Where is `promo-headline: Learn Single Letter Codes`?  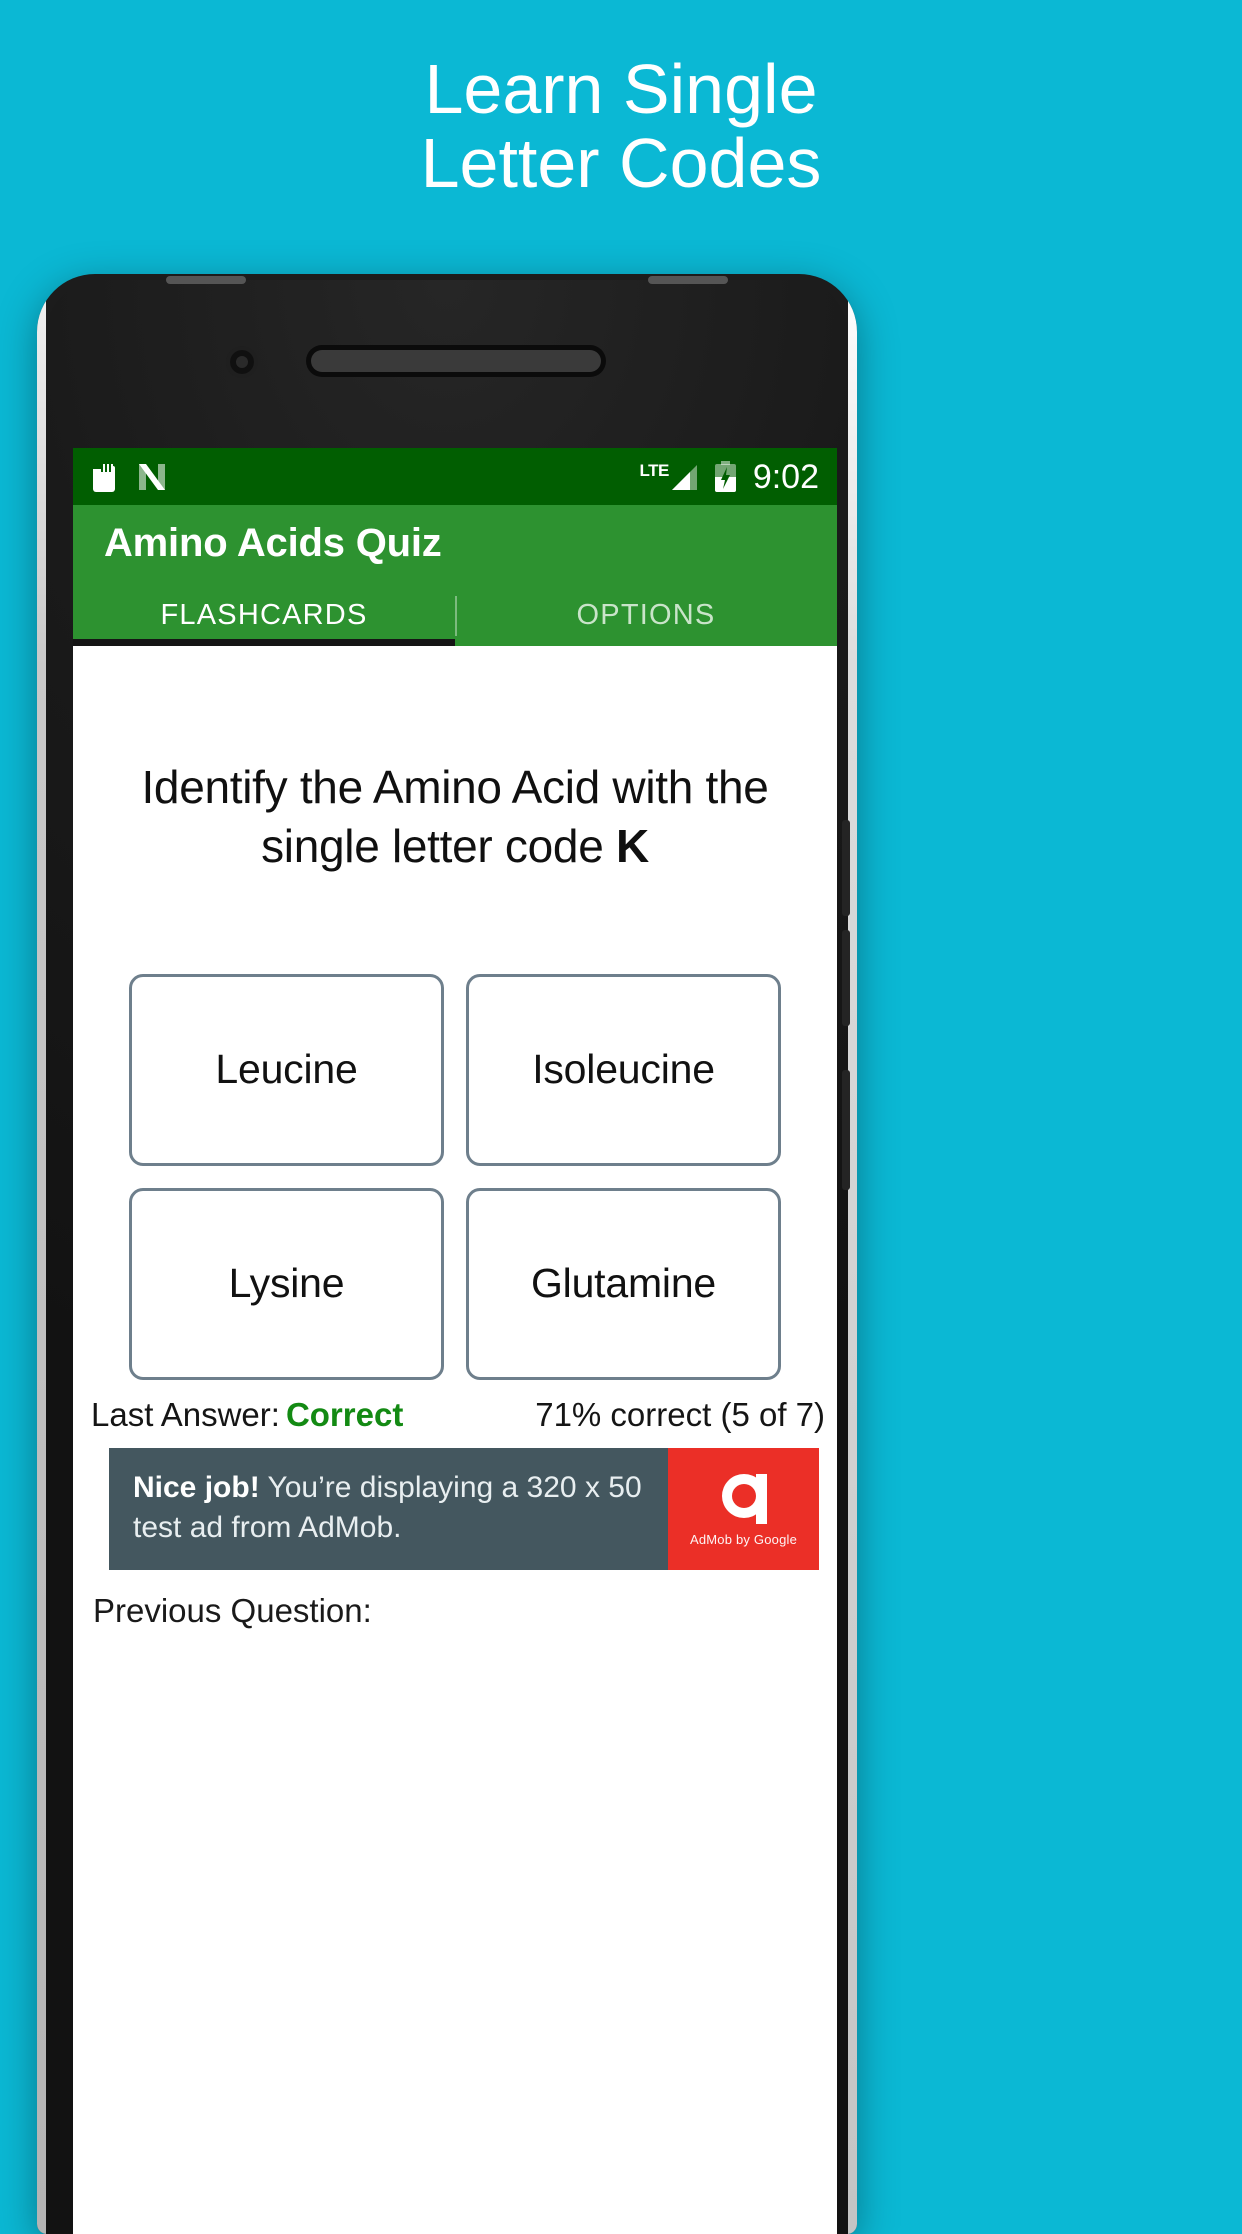 promo-headline: Learn Single Letter Codes is located at coordinates (621, 126).